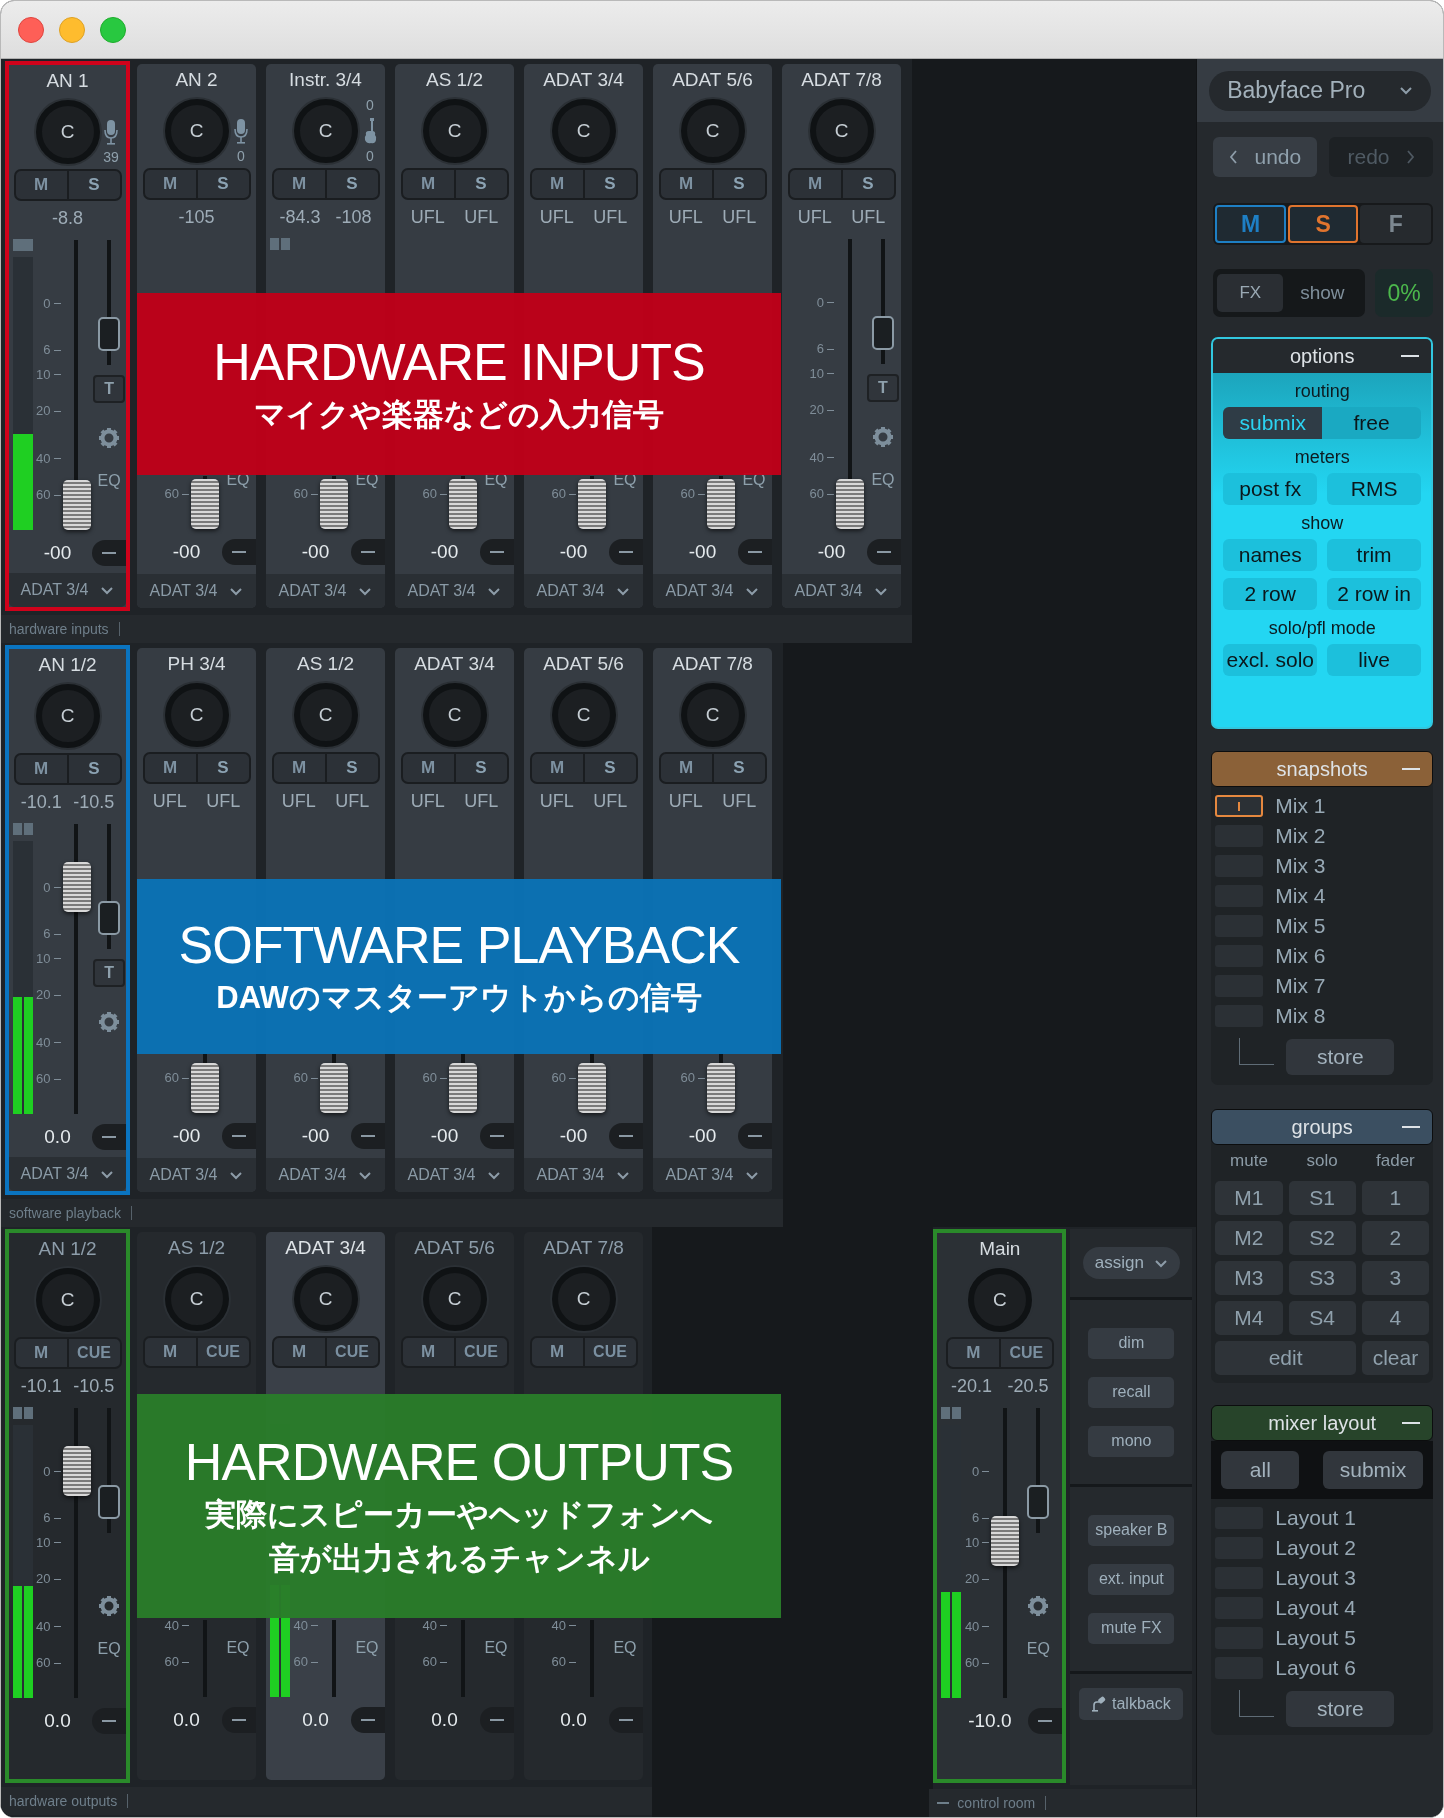 Image resolution: width=1444 pixels, height=1818 pixels. Describe the element at coordinates (1340, 1057) in the screenshot. I see `store-button: store` at that location.